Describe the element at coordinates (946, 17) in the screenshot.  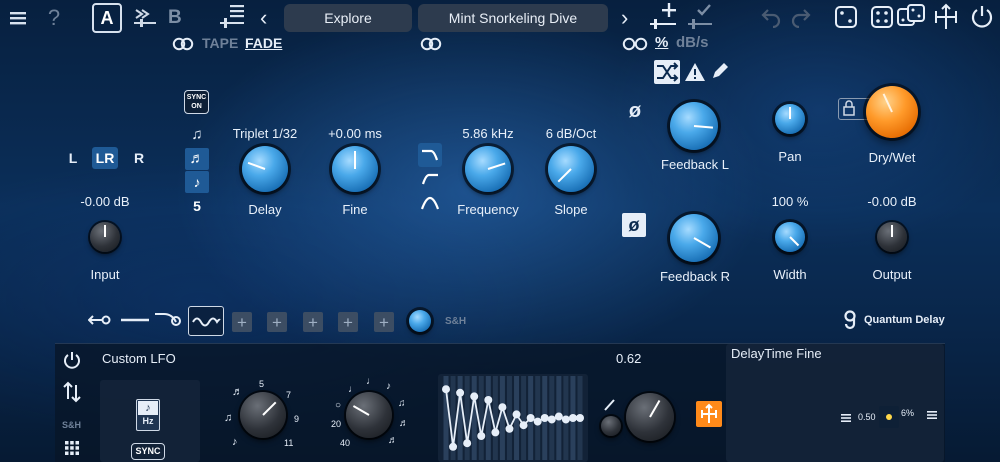
I see `routing-icon` at that location.